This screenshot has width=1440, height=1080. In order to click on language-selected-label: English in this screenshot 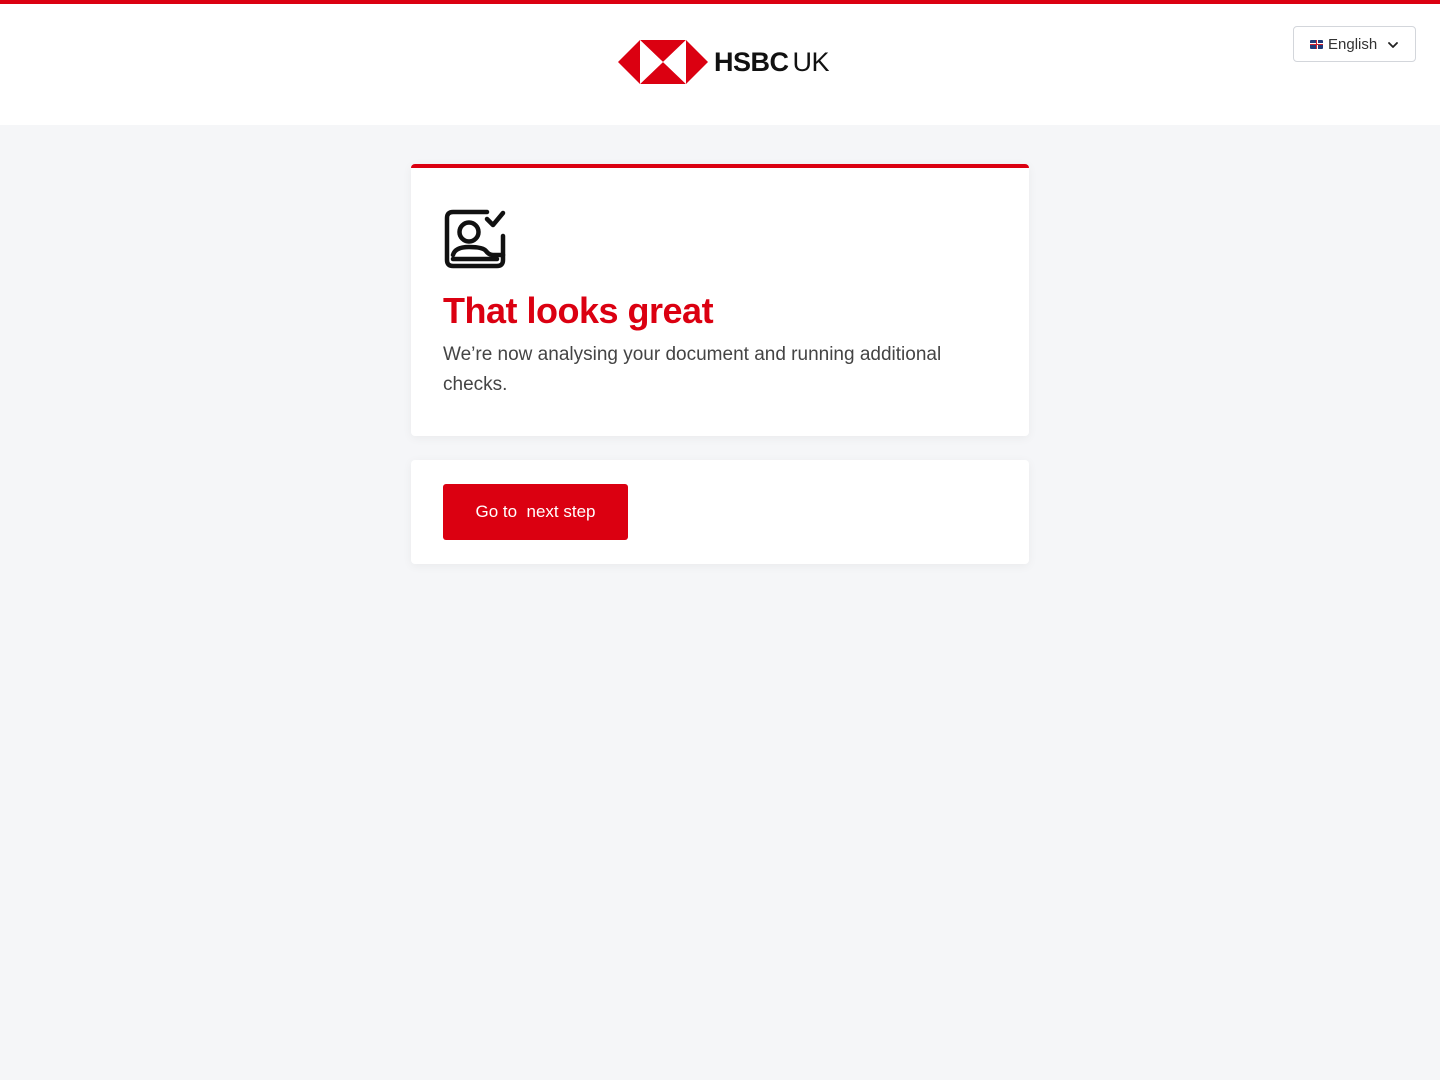, I will do `click(1353, 44)`.